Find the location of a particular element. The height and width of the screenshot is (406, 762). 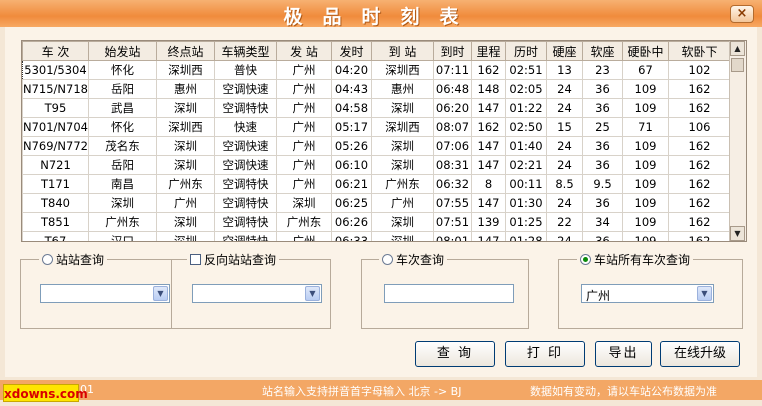

table-cell: 深圳西 is located at coordinates (185, 70).